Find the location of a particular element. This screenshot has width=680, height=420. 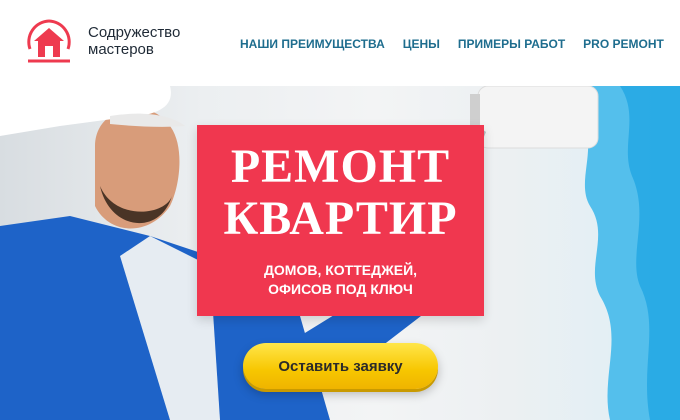

hero-subtitle-line-1: ДОМОВ, КОТТЕДЖЕЙ, is located at coordinates (340, 270).